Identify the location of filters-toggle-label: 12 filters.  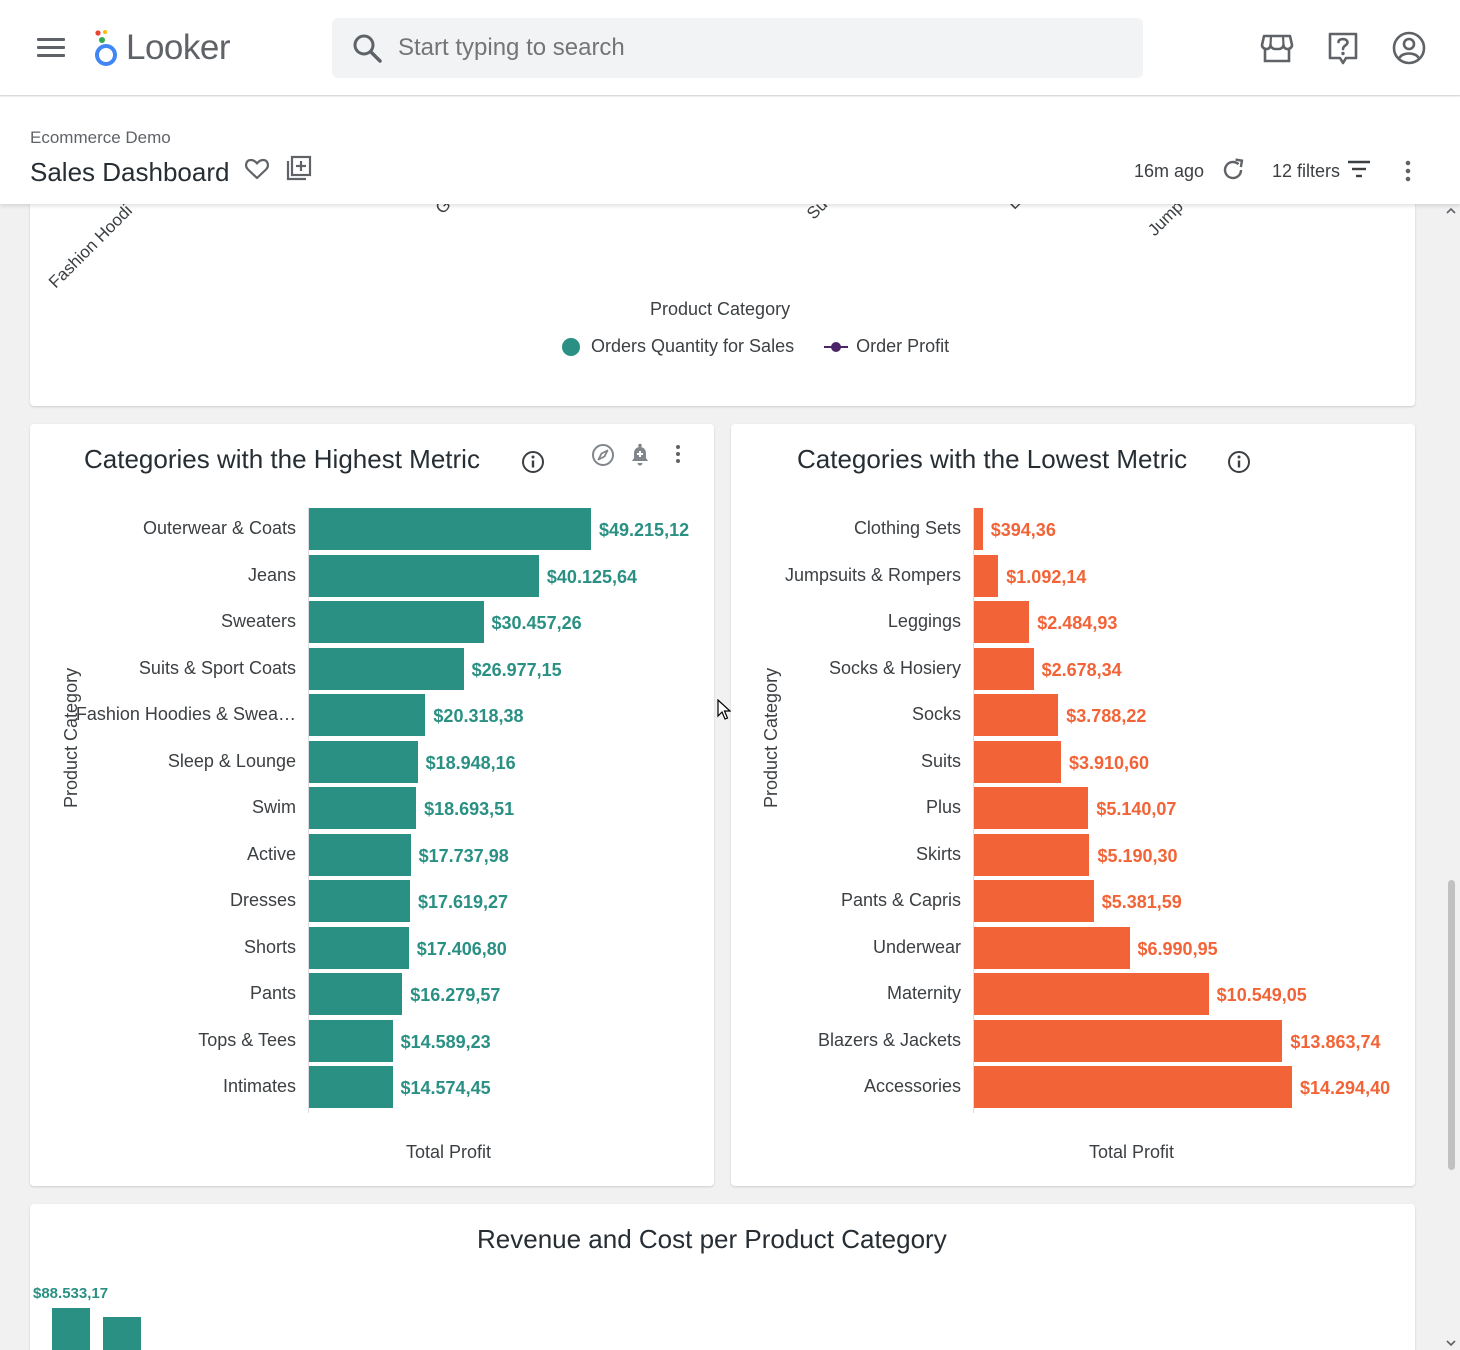
(1306, 171).